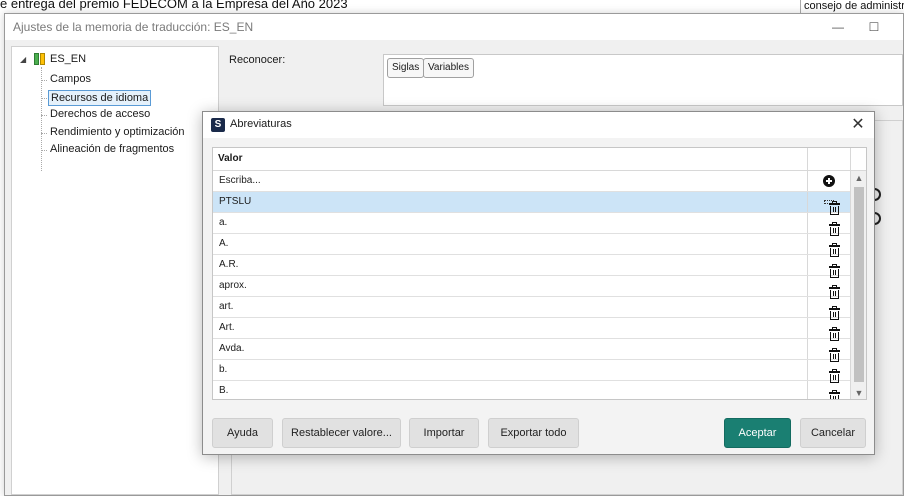 The image size is (904, 496). What do you see at coordinates (510, 202) in the screenshot?
I see `abbreviation-value: PTSLU` at bounding box center [510, 202].